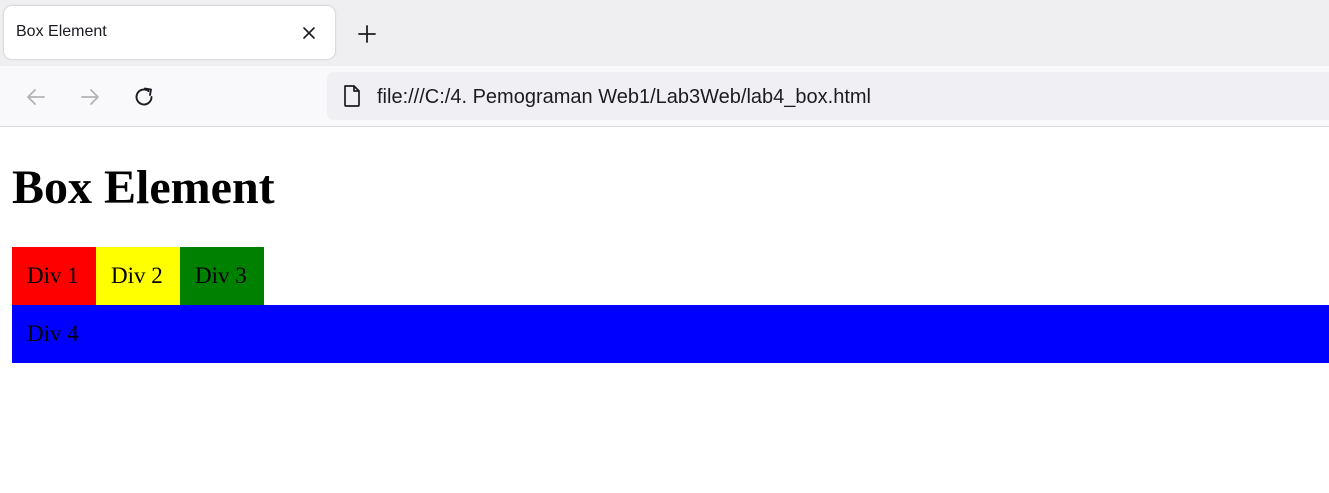 The width and height of the screenshot is (1329, 493). I want to click on tab-title: Box Element, so click(61, 31).